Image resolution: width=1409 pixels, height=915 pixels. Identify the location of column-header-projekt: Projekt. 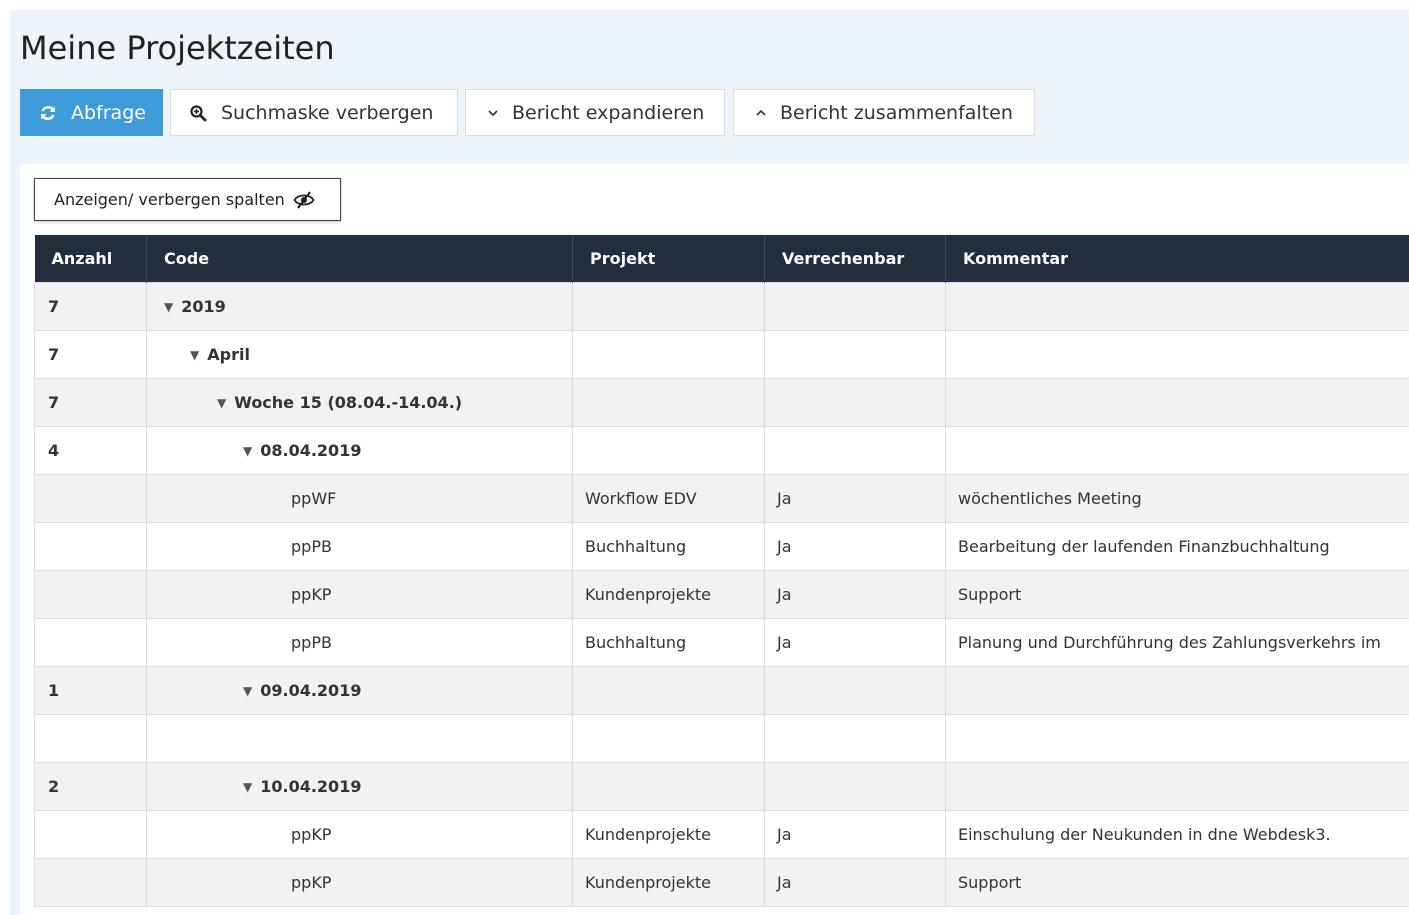
(668, 259).